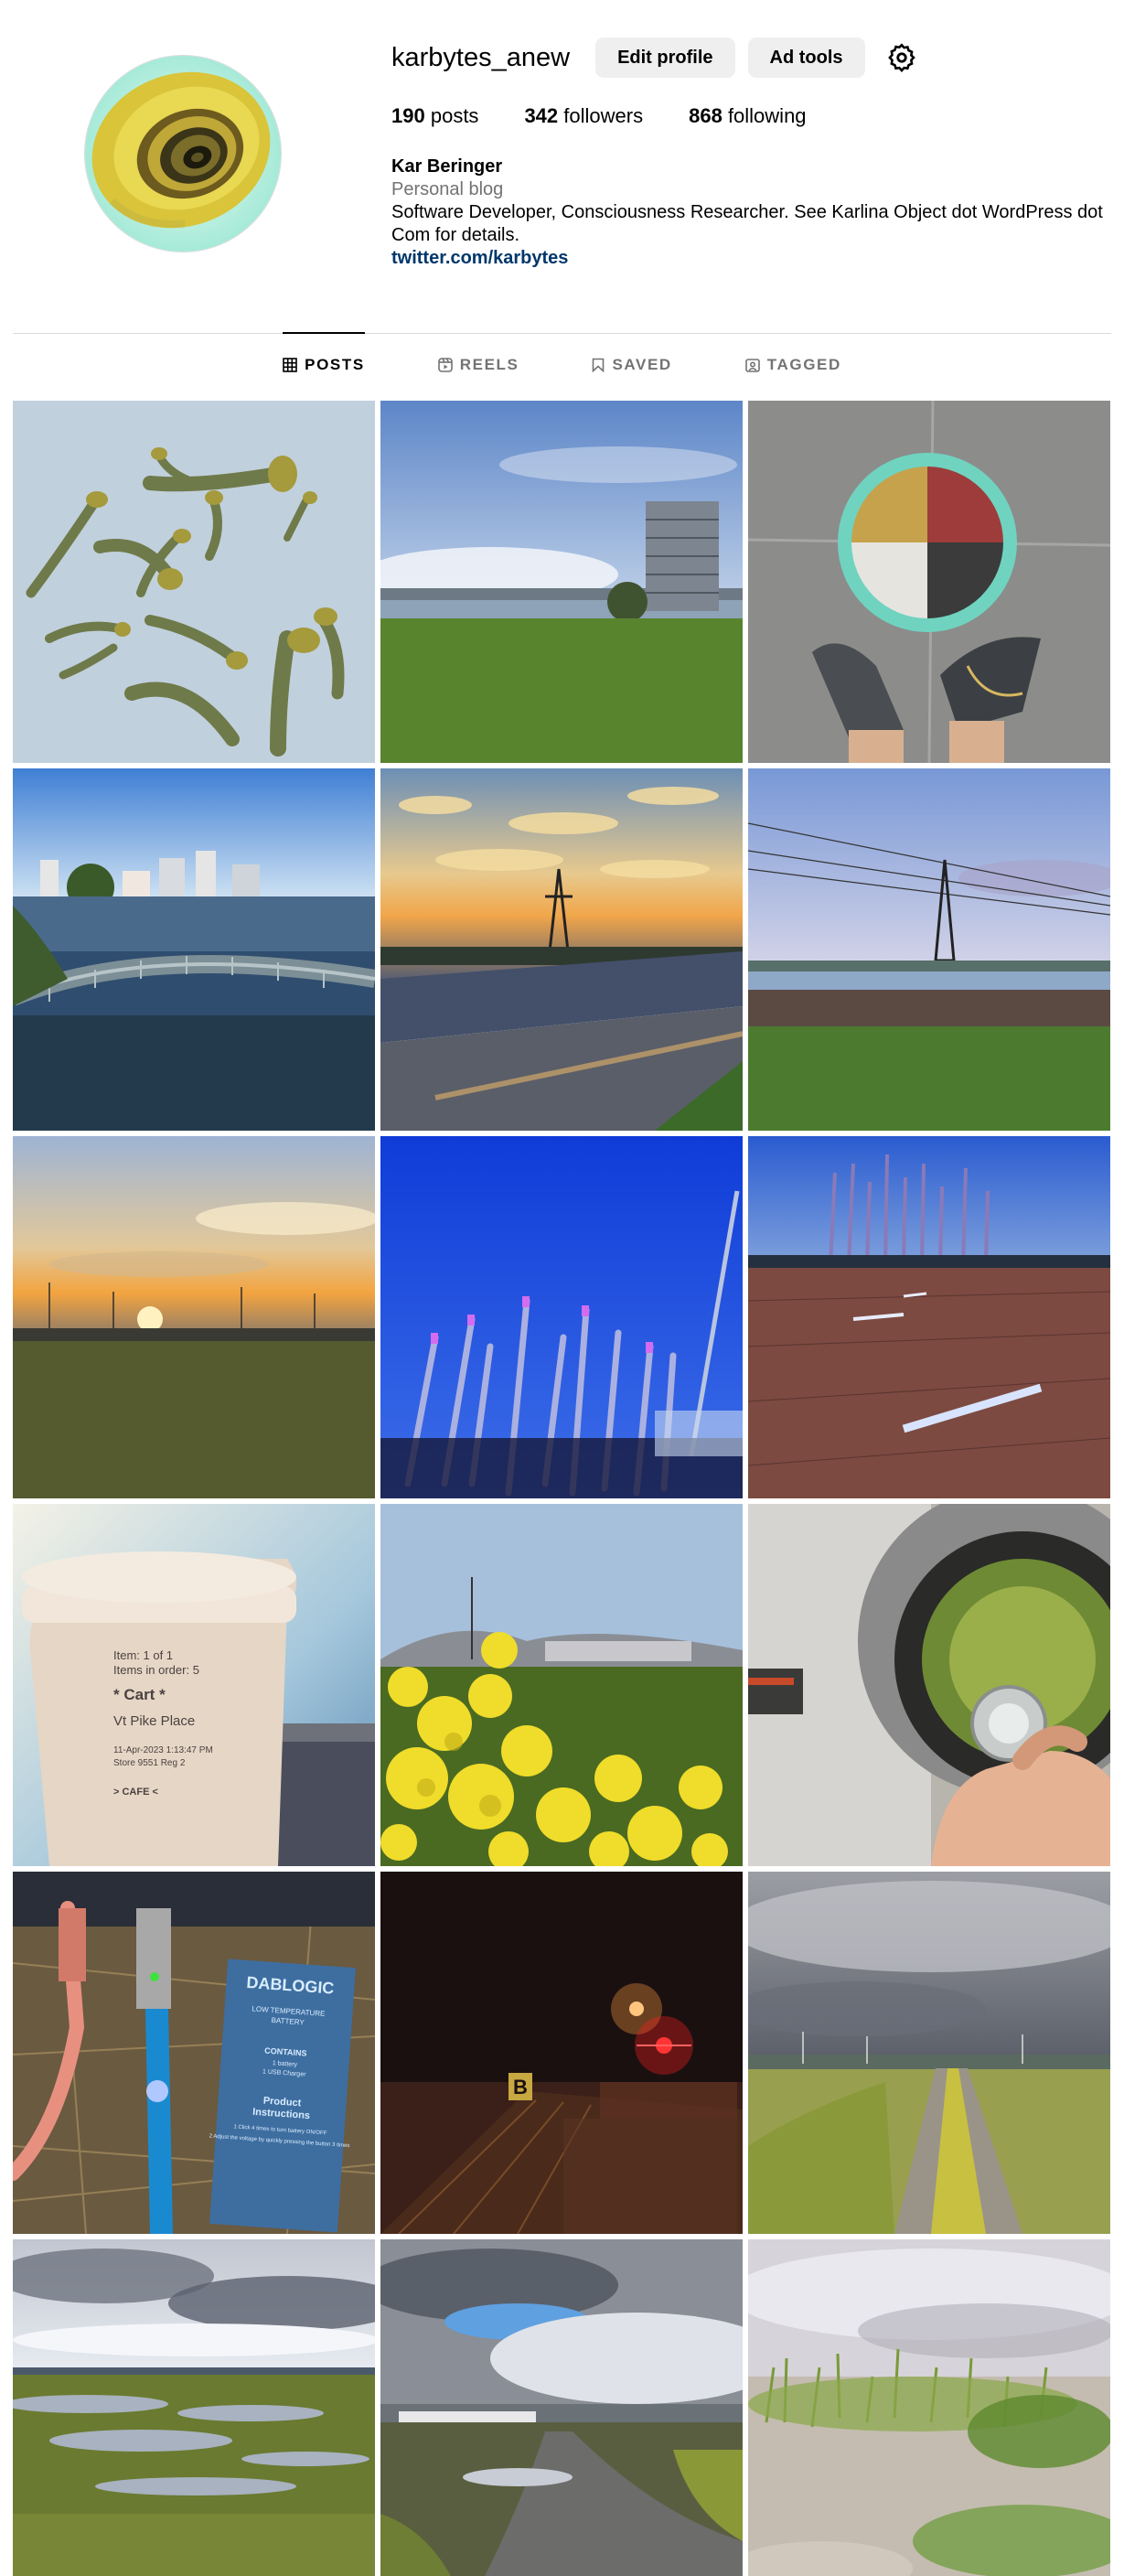  I want to click on following-label: following, so click(767, 116).